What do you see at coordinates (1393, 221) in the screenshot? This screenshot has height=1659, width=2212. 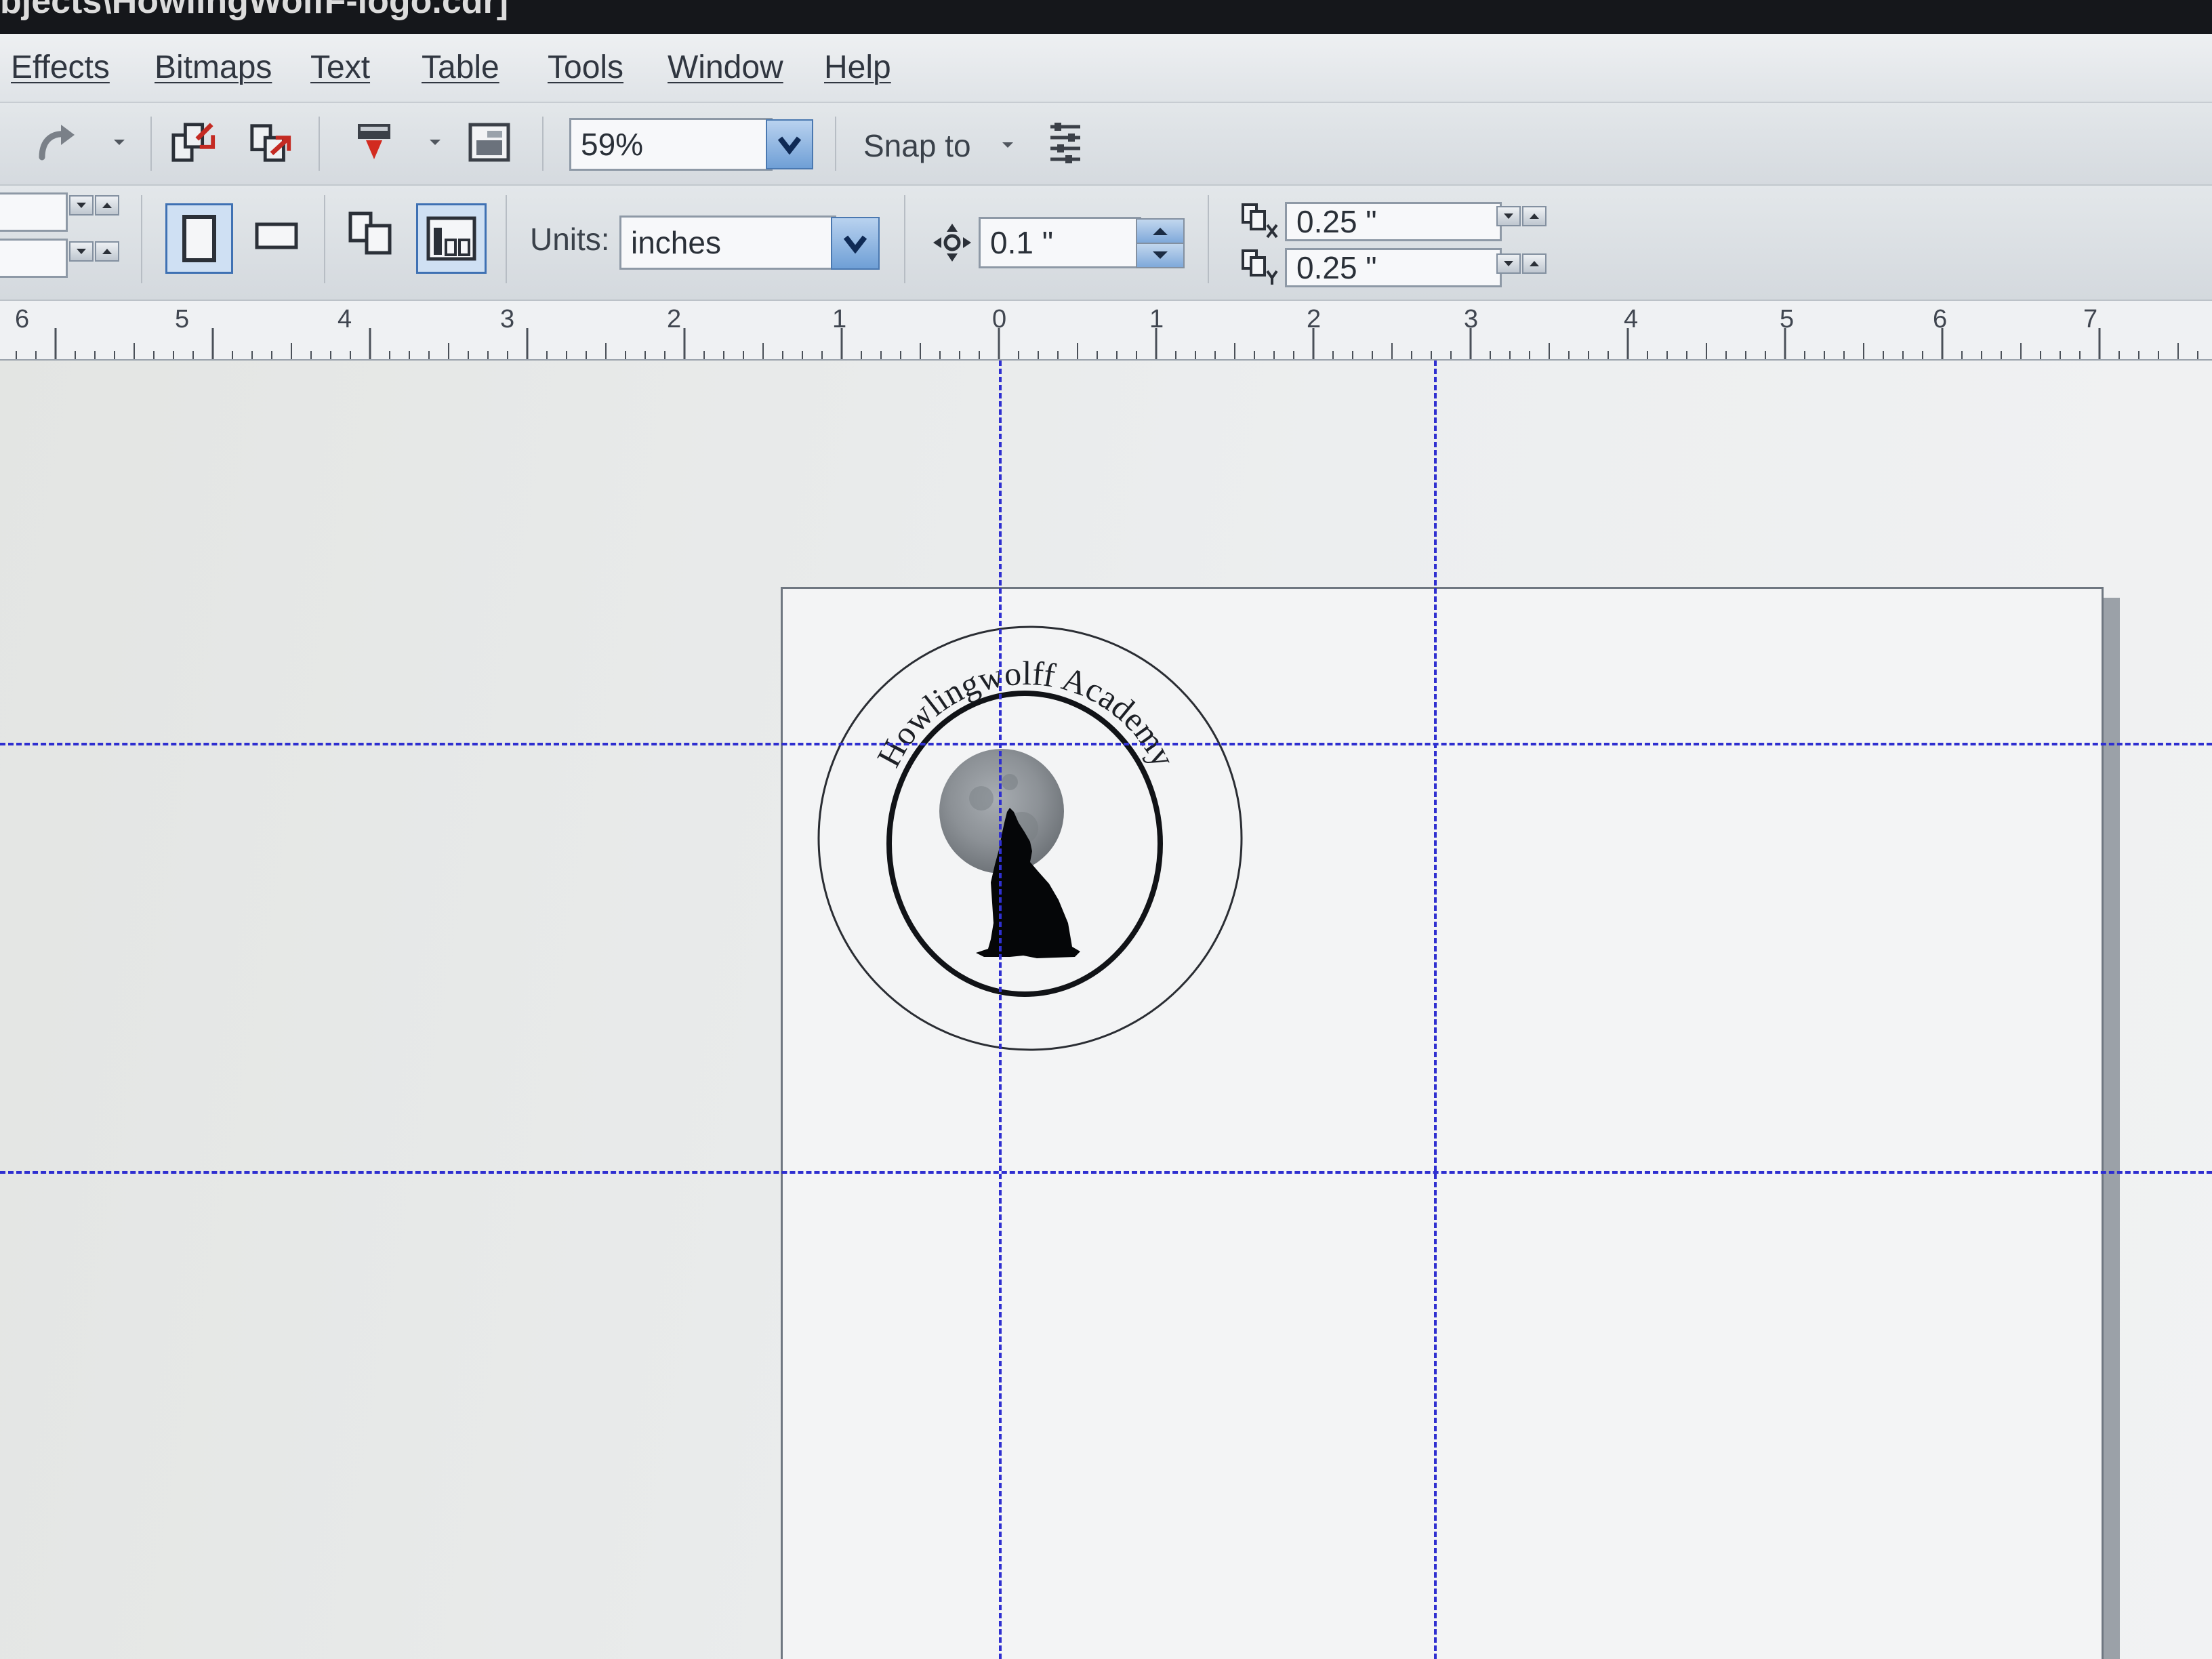 I see `duplicate-distance-x-field: 0.25 "` at bounding box center [1393, 221].